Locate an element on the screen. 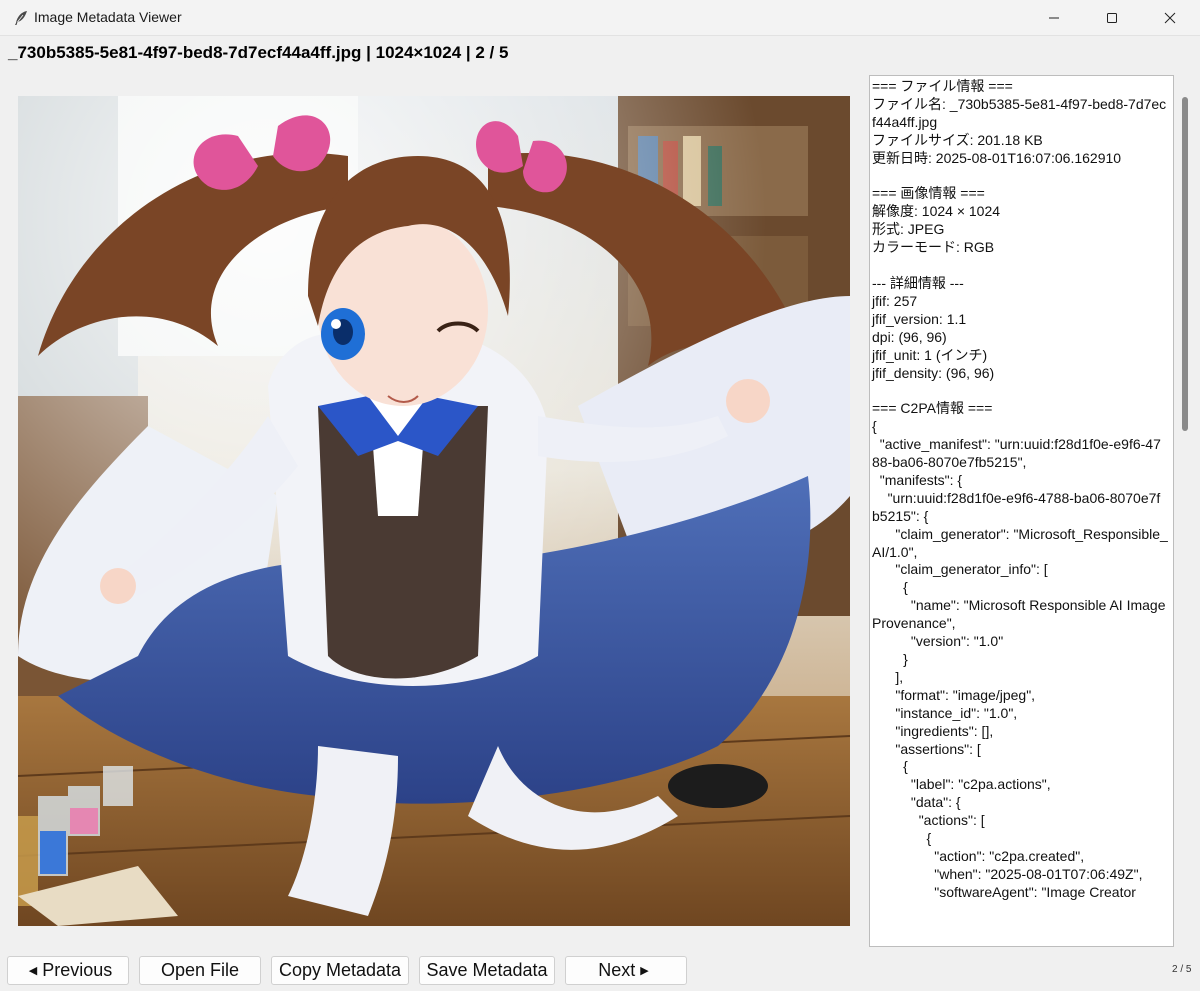  close-icon is located at coordinates (1170, 18).